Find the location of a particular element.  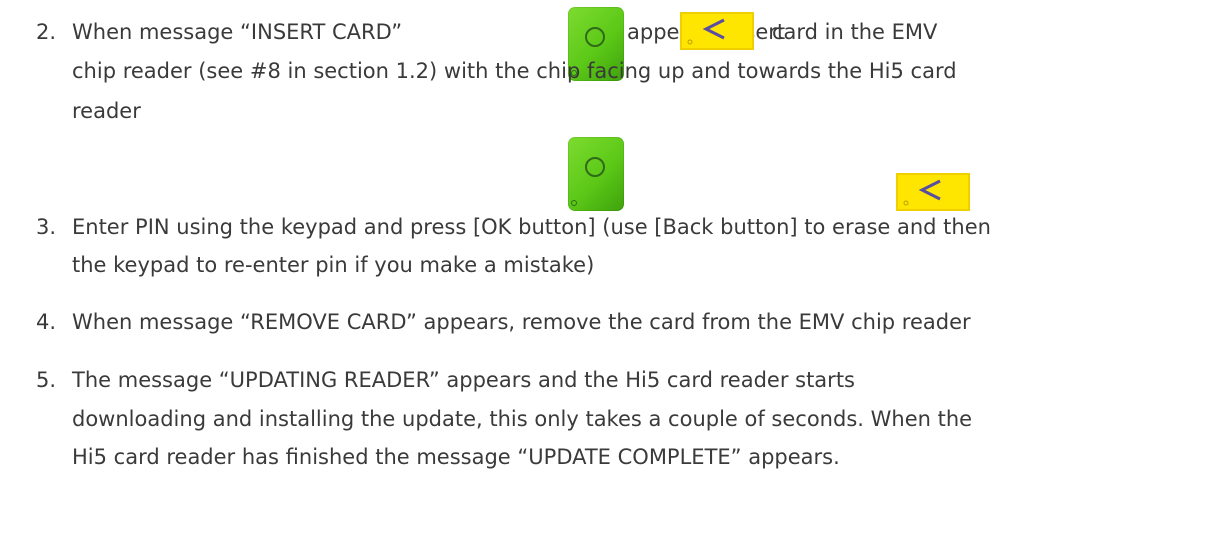

ok-button-icon is located at coordinates (596, 174).